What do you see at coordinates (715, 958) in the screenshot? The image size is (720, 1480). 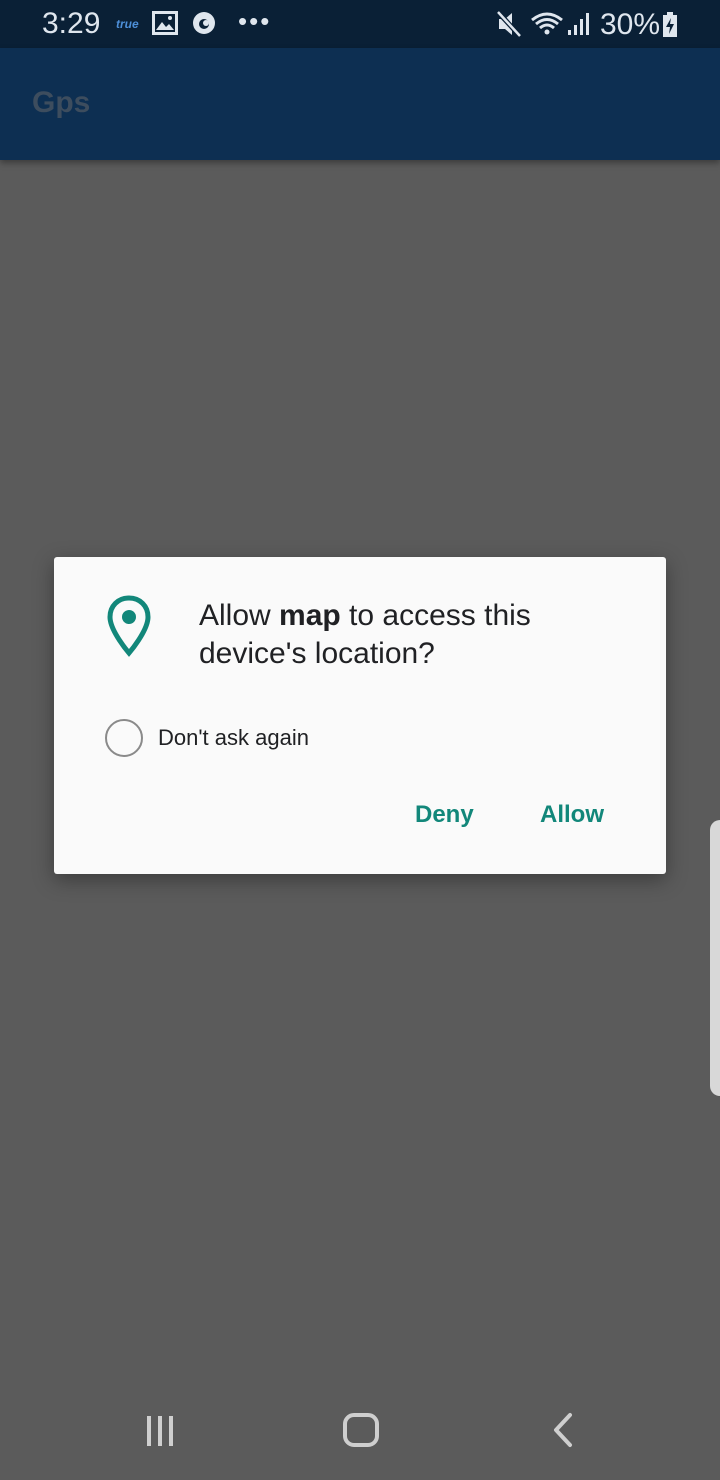 I see `edge-panel-handle` at bounding box center [715, 958].